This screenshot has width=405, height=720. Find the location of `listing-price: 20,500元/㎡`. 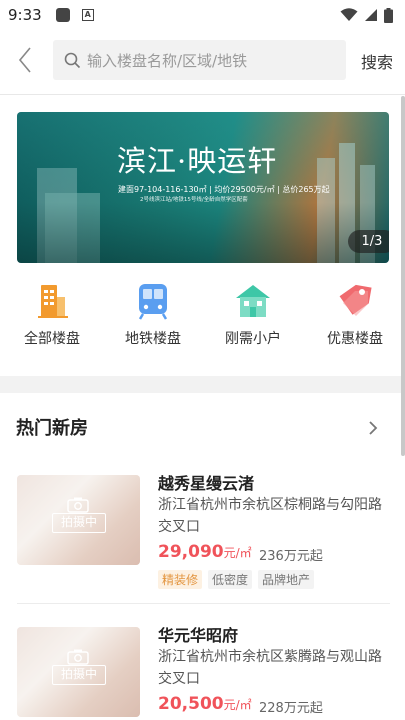

listing-price: 20,500元/㎡ is located at coordinates (205, 704).